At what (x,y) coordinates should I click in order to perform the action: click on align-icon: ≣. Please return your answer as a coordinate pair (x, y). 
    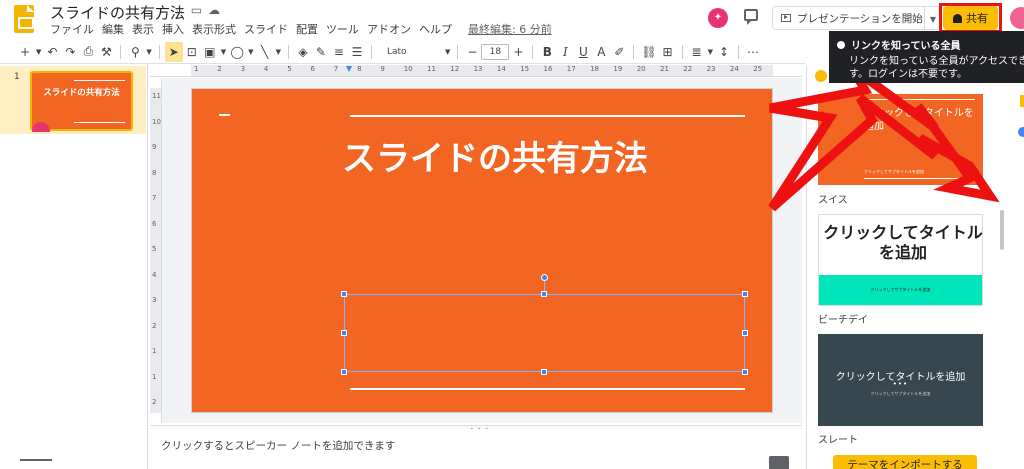
    Looking at the image, I should click on (697, 52).